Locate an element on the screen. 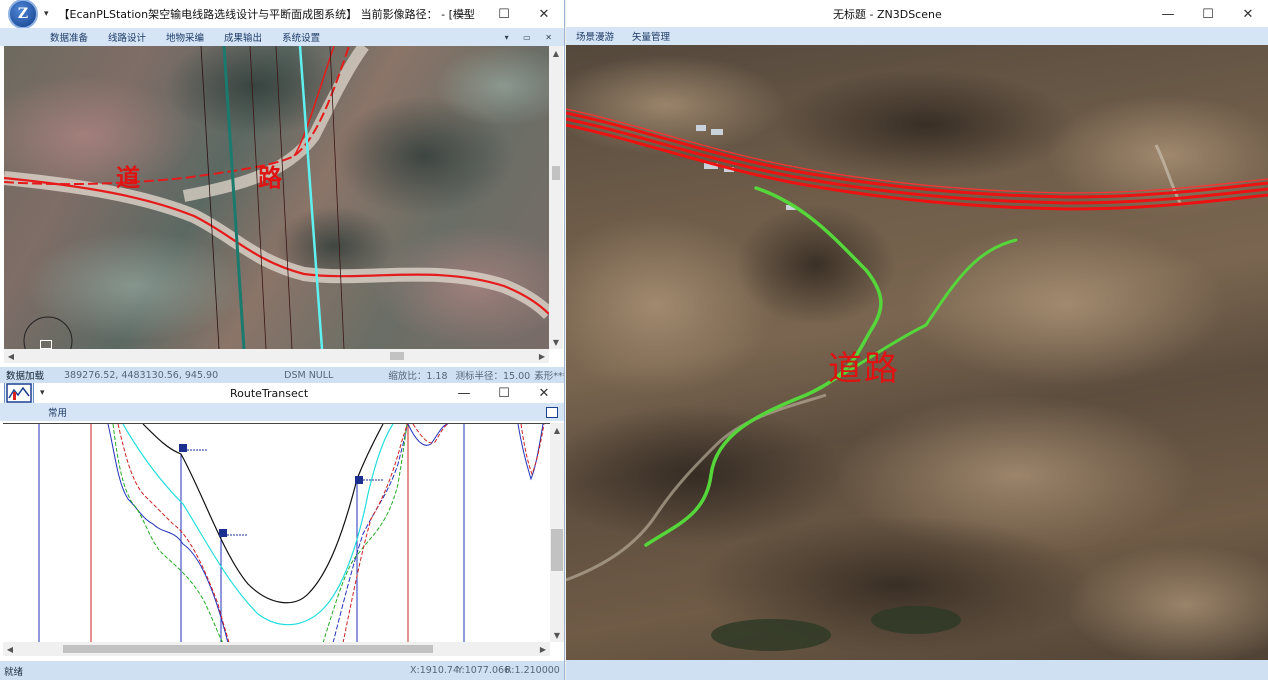  transect-profile-view is located at coordinates (276, 532).